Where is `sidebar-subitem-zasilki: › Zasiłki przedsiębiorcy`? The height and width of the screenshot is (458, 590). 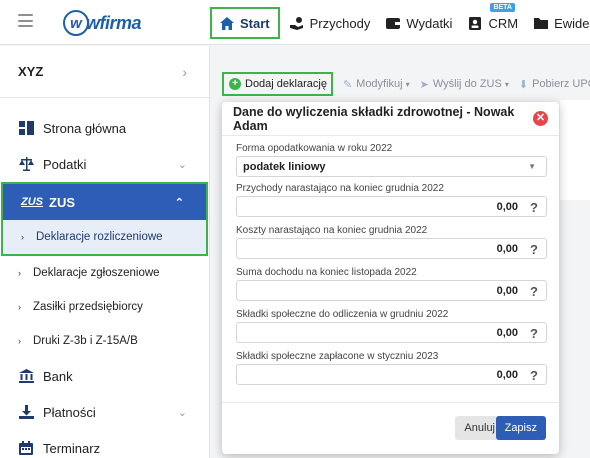
sidebar-subitem-zasilki: › Zasiłki przedsiębiorcy is located at coordinates (104, 307).